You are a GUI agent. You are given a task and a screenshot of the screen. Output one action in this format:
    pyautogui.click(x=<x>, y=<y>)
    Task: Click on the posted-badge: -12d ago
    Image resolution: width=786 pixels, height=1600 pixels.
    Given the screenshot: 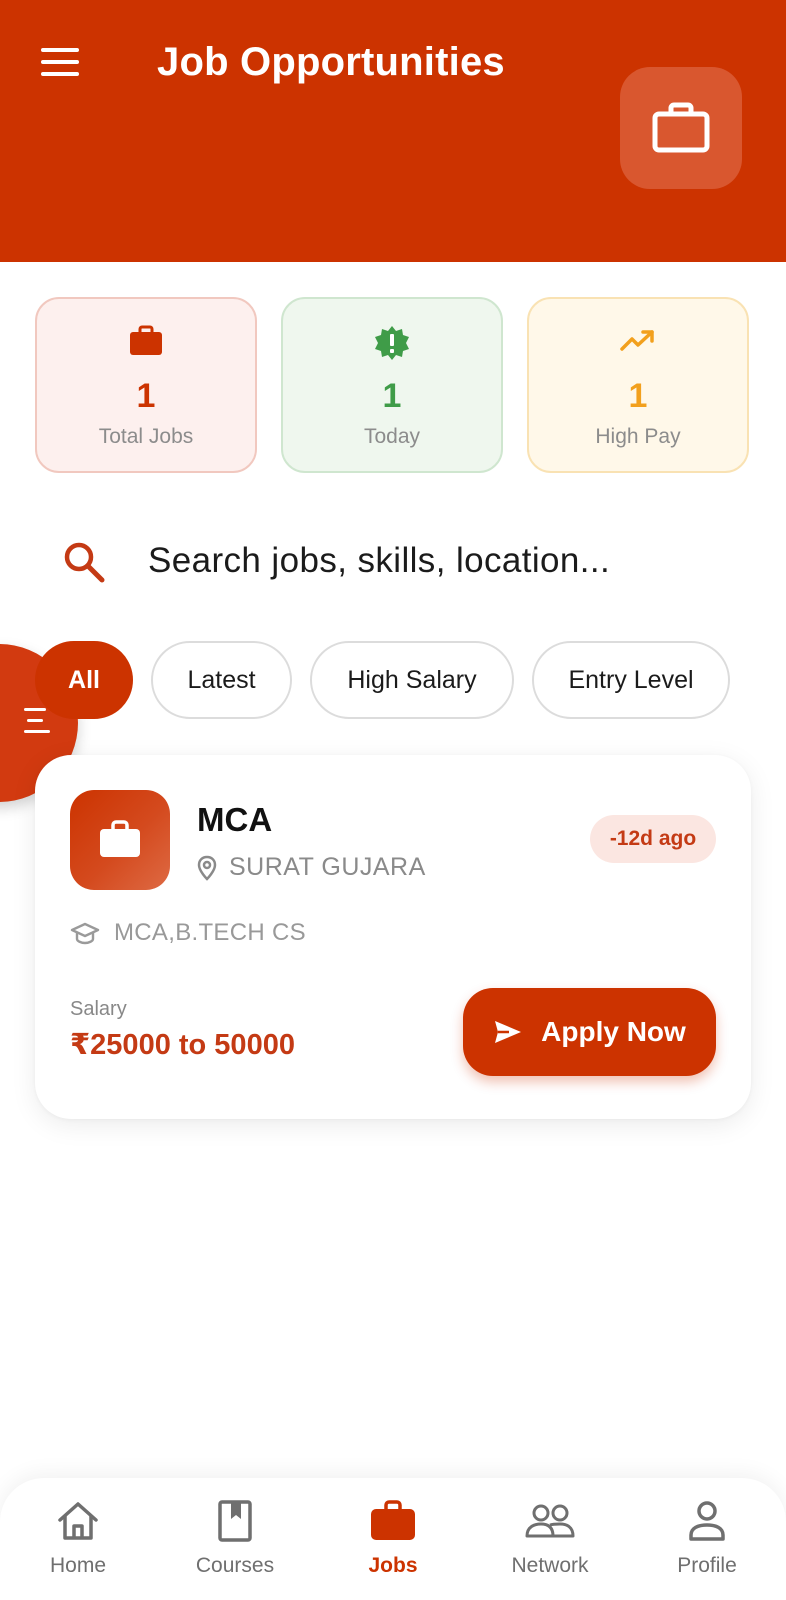 What is the action you would take?
    pyautogui.click(x=653, y=839)
    